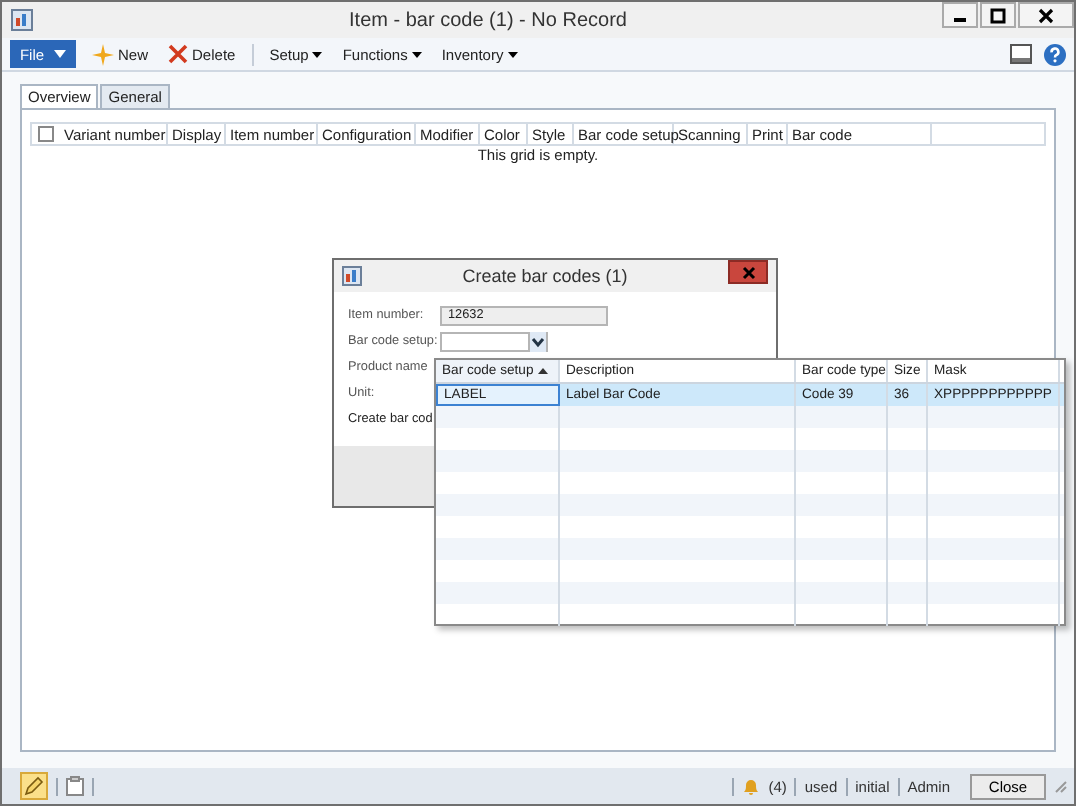 Image resolution: width=1076 pixels, height=806 pixels. Describe the element at coordinates (543, 371) in the screenshot. I see `sort-icon` at that location.